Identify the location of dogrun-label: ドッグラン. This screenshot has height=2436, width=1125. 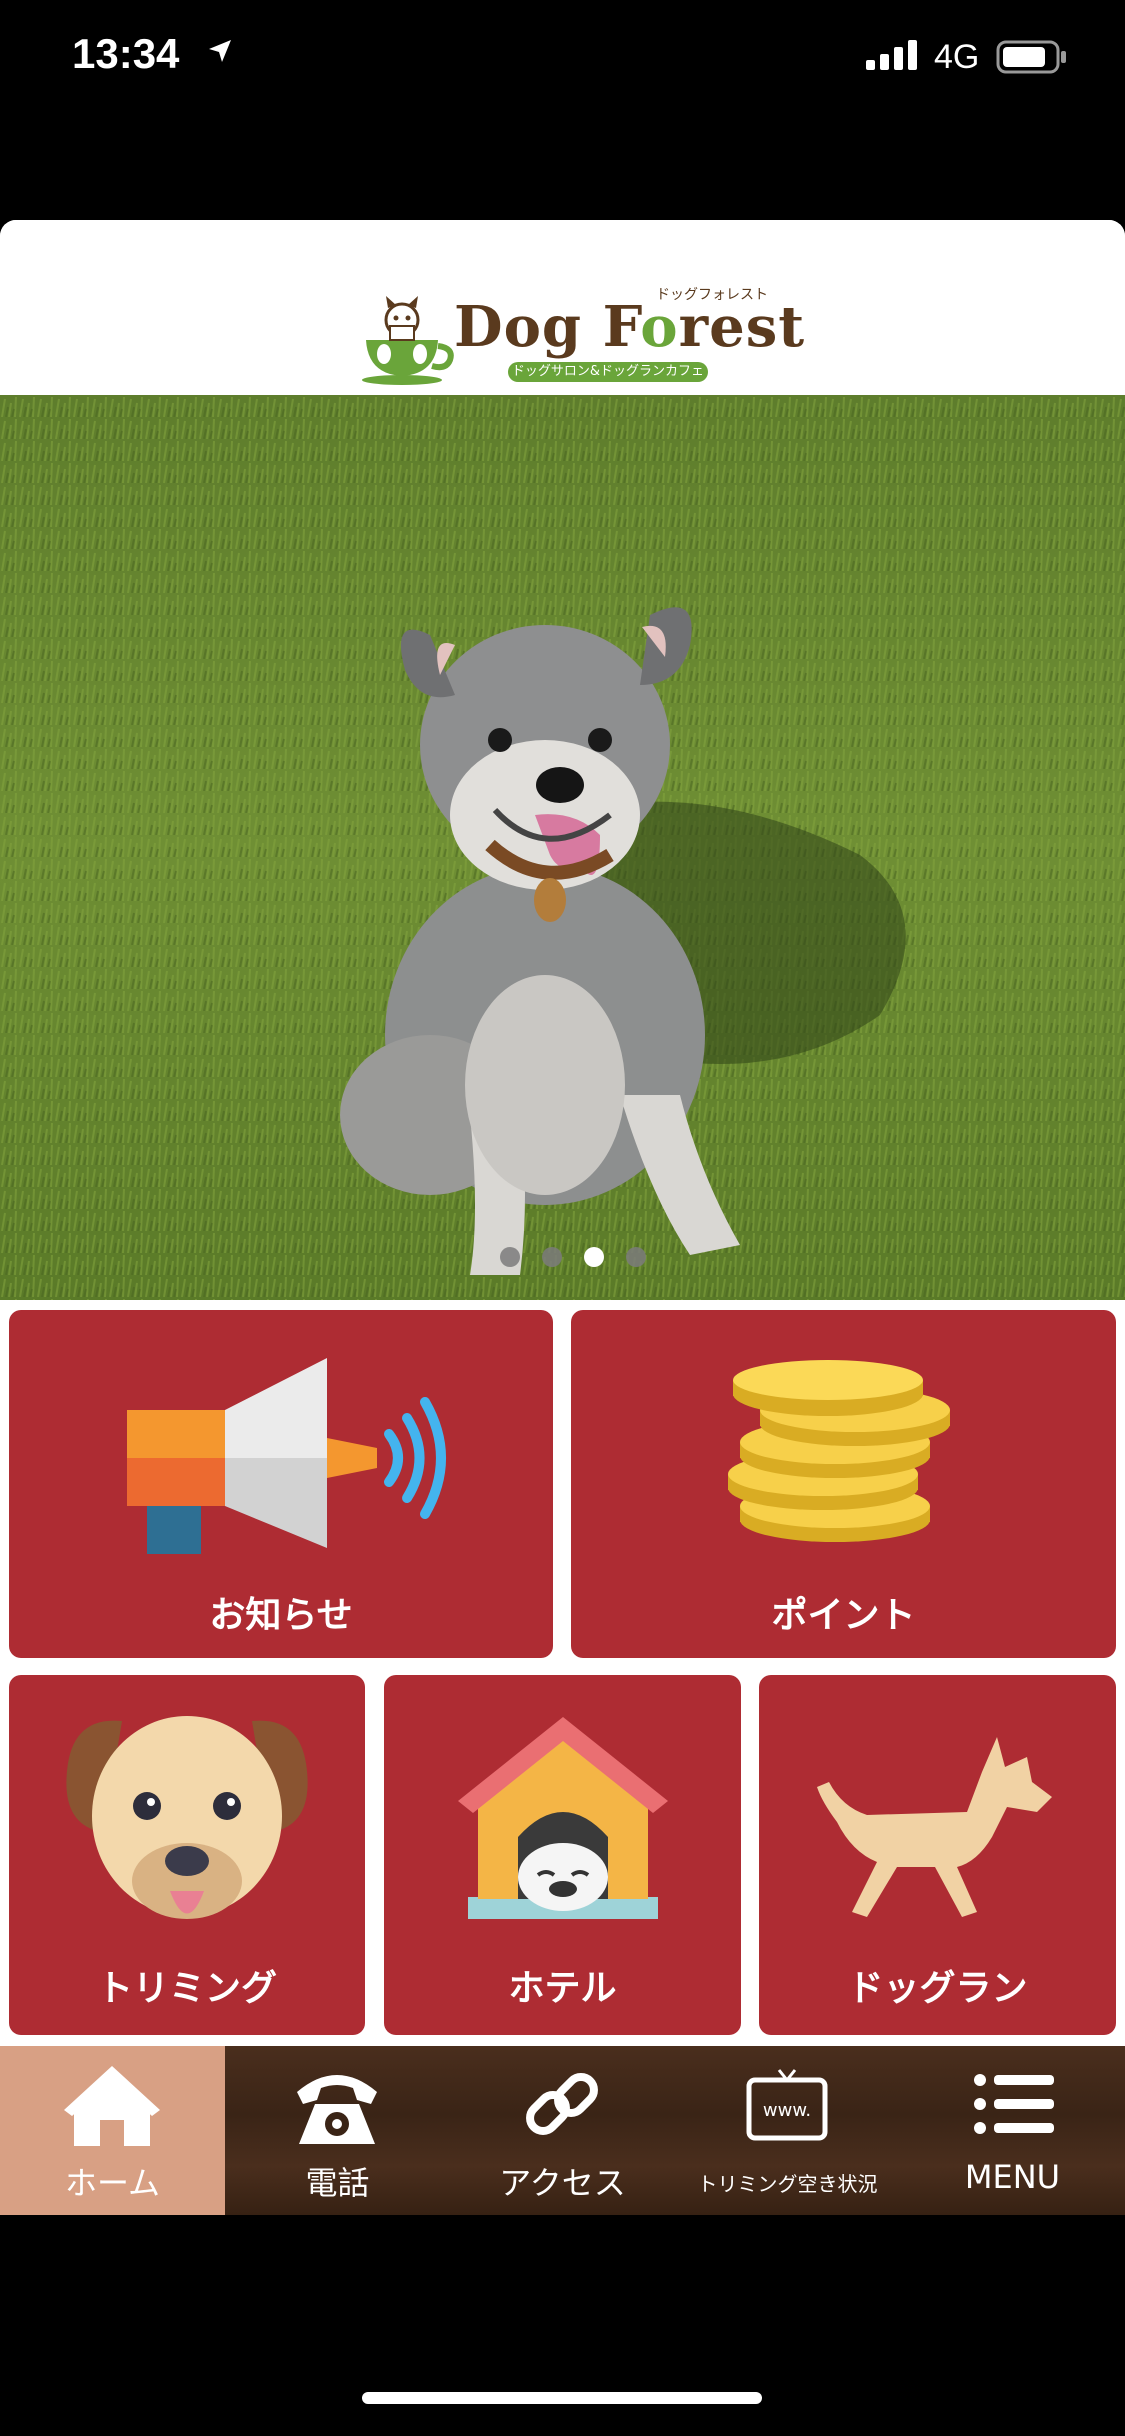
(937, 1988).